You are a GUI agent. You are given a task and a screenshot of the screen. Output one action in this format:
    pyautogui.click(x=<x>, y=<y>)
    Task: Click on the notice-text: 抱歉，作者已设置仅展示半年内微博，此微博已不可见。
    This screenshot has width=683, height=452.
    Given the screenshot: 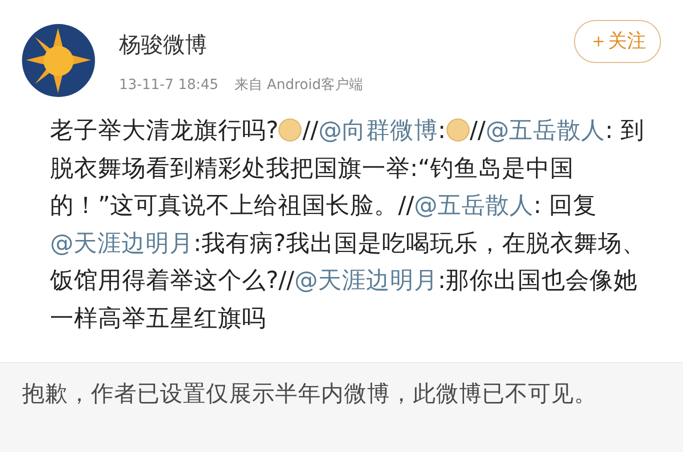 What is the action you would take?
    pyautogui.click(x=310, y=394)
    